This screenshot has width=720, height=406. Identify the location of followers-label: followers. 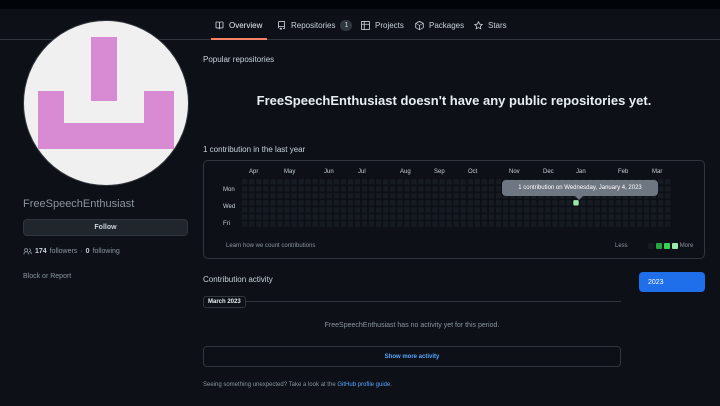
(64, 251).